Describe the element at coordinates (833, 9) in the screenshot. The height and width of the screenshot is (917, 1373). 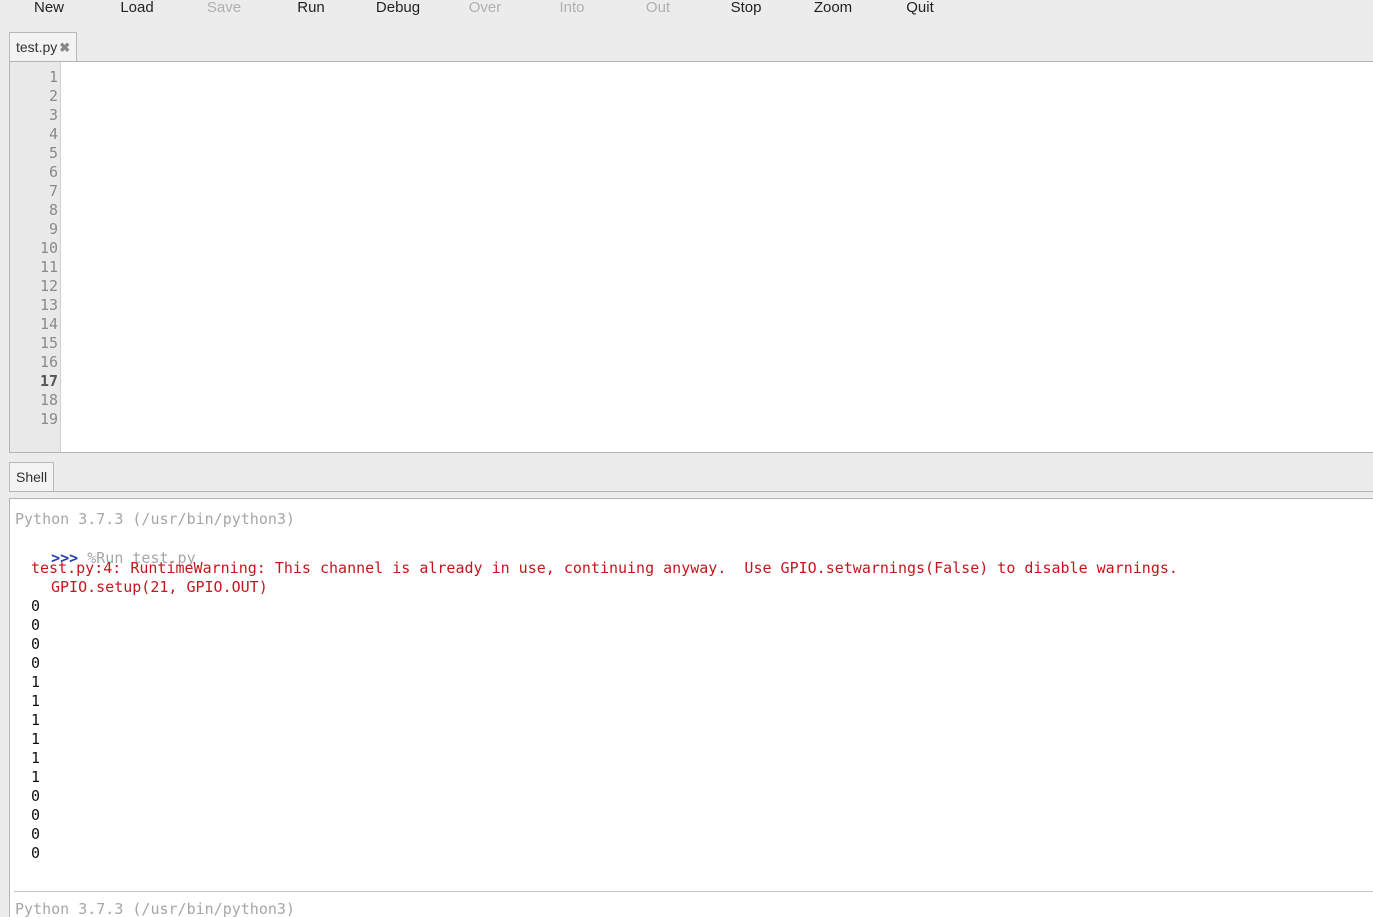
I see `zoom-button: Zoom` at that location.